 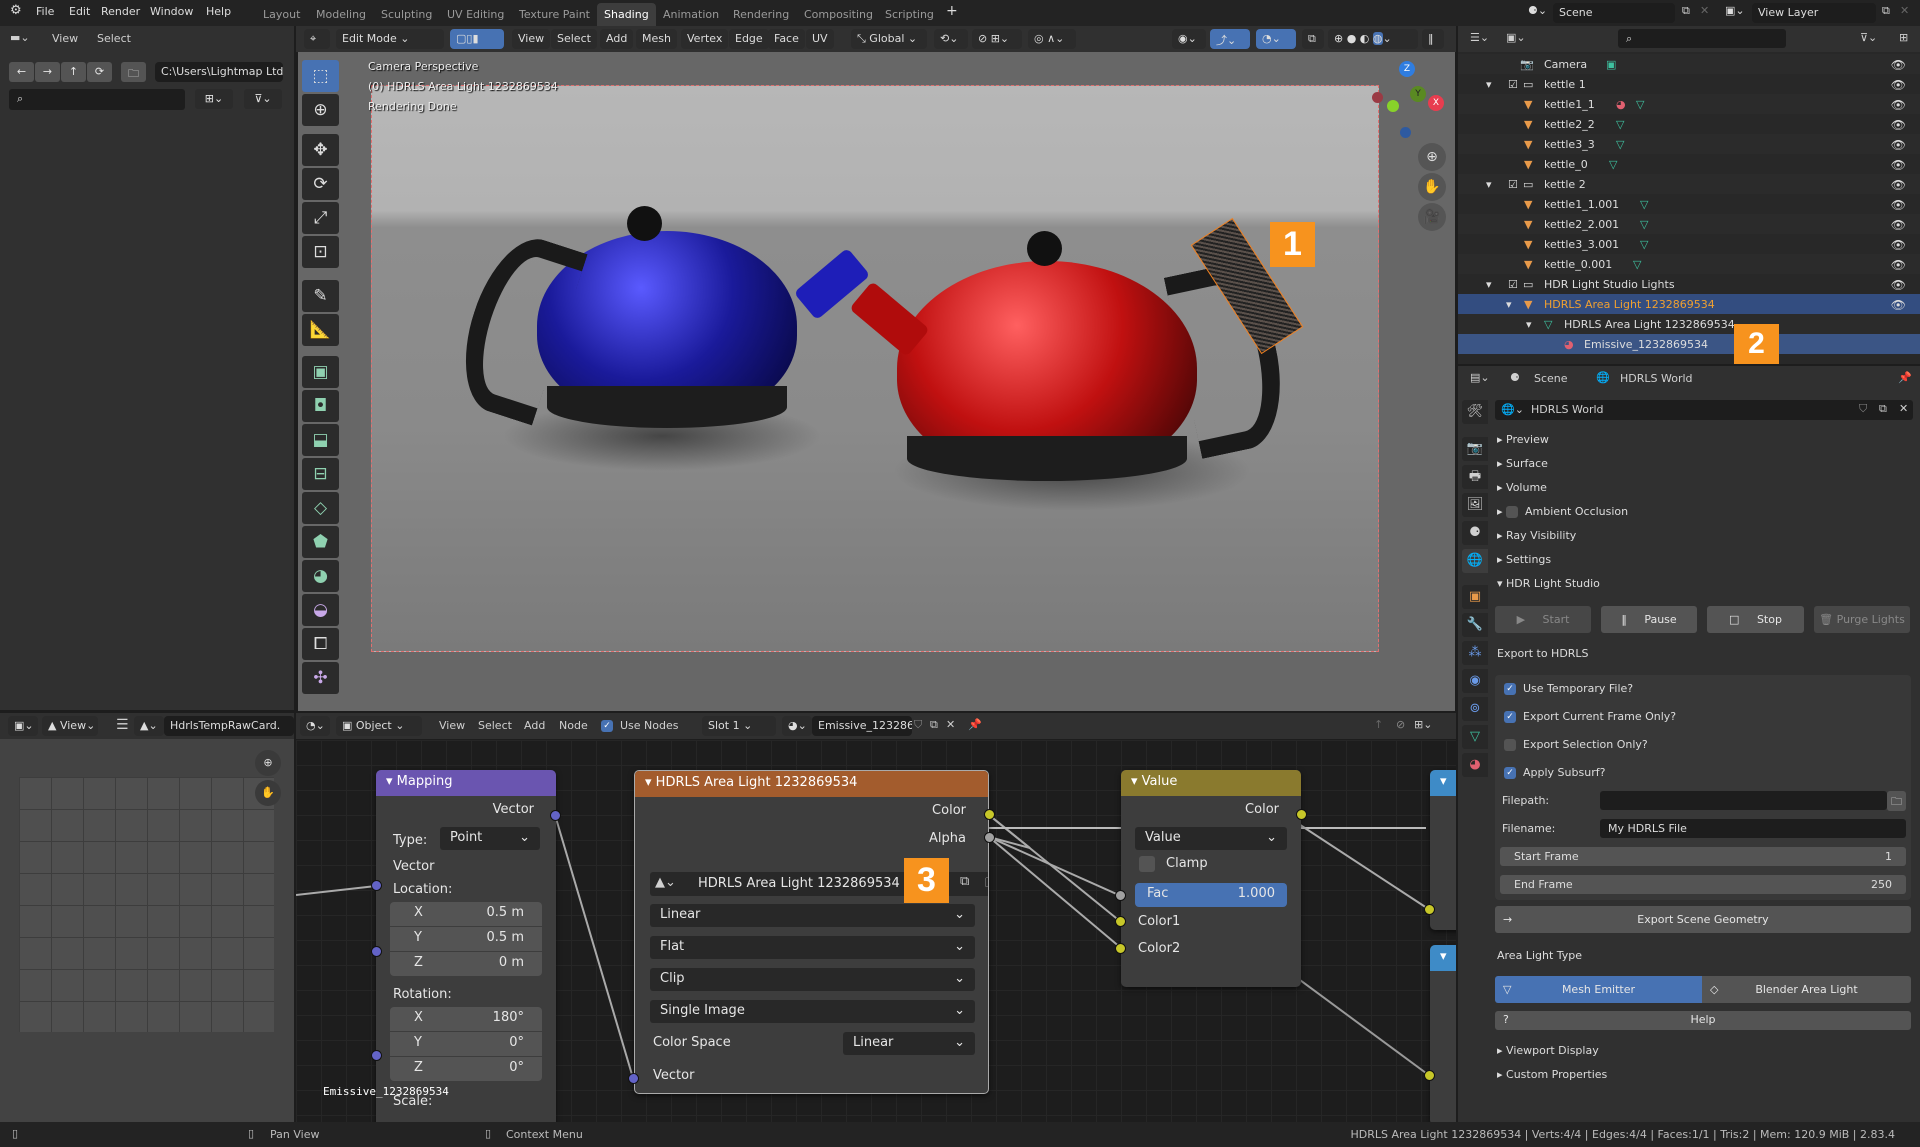 What do you see at coordinates (951, 39) in the screenshot?
I see `pivot-icon: ⟲⌄` at bounding box center [951, 39].